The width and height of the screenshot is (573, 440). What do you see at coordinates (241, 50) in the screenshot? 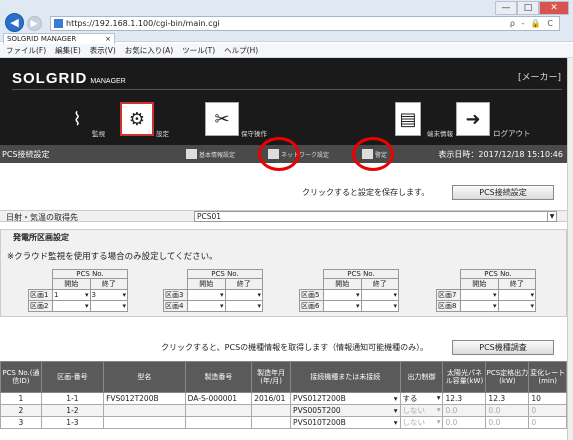
I see `menu-help: ヘルプ(H)` at bounding box center [241, 50].